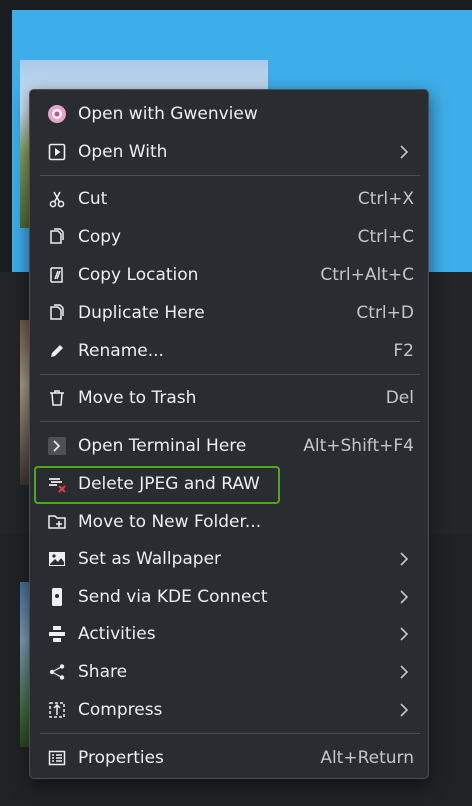  Describe the element at coordinates (57, 351) in the screenshot. I see `rename-icon` at that location.